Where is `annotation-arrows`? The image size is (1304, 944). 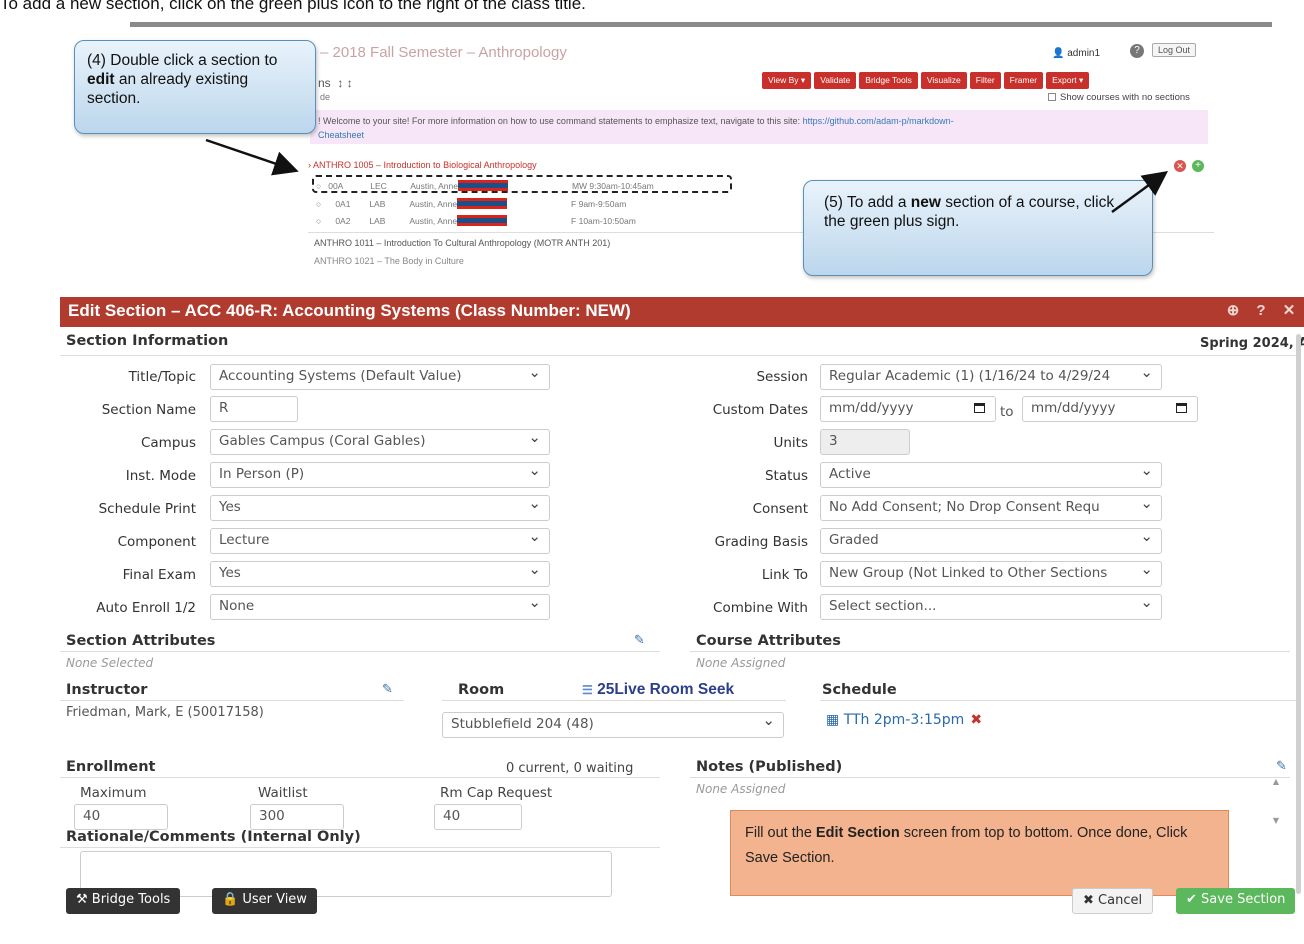 annotation-arrows is located at coordinates (687, 176).